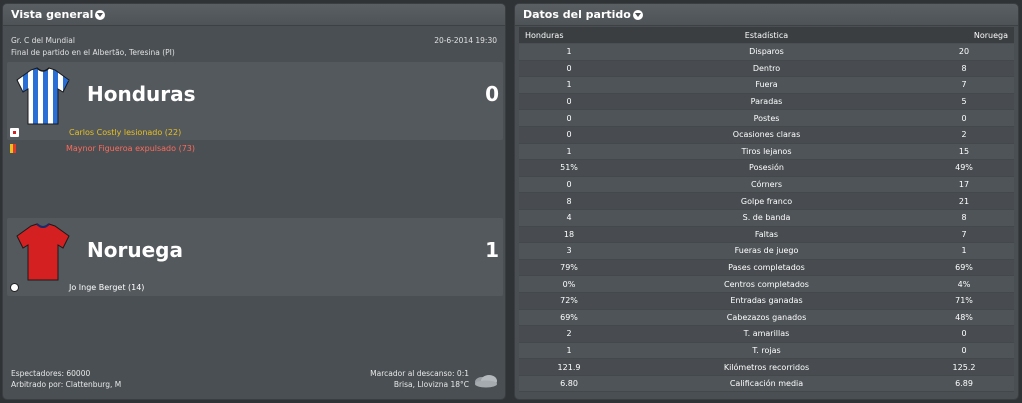 Image resolution: width=1022 pixels, height=403 pixels. I want to click on stat-label: Dentro, so click(766, 68).